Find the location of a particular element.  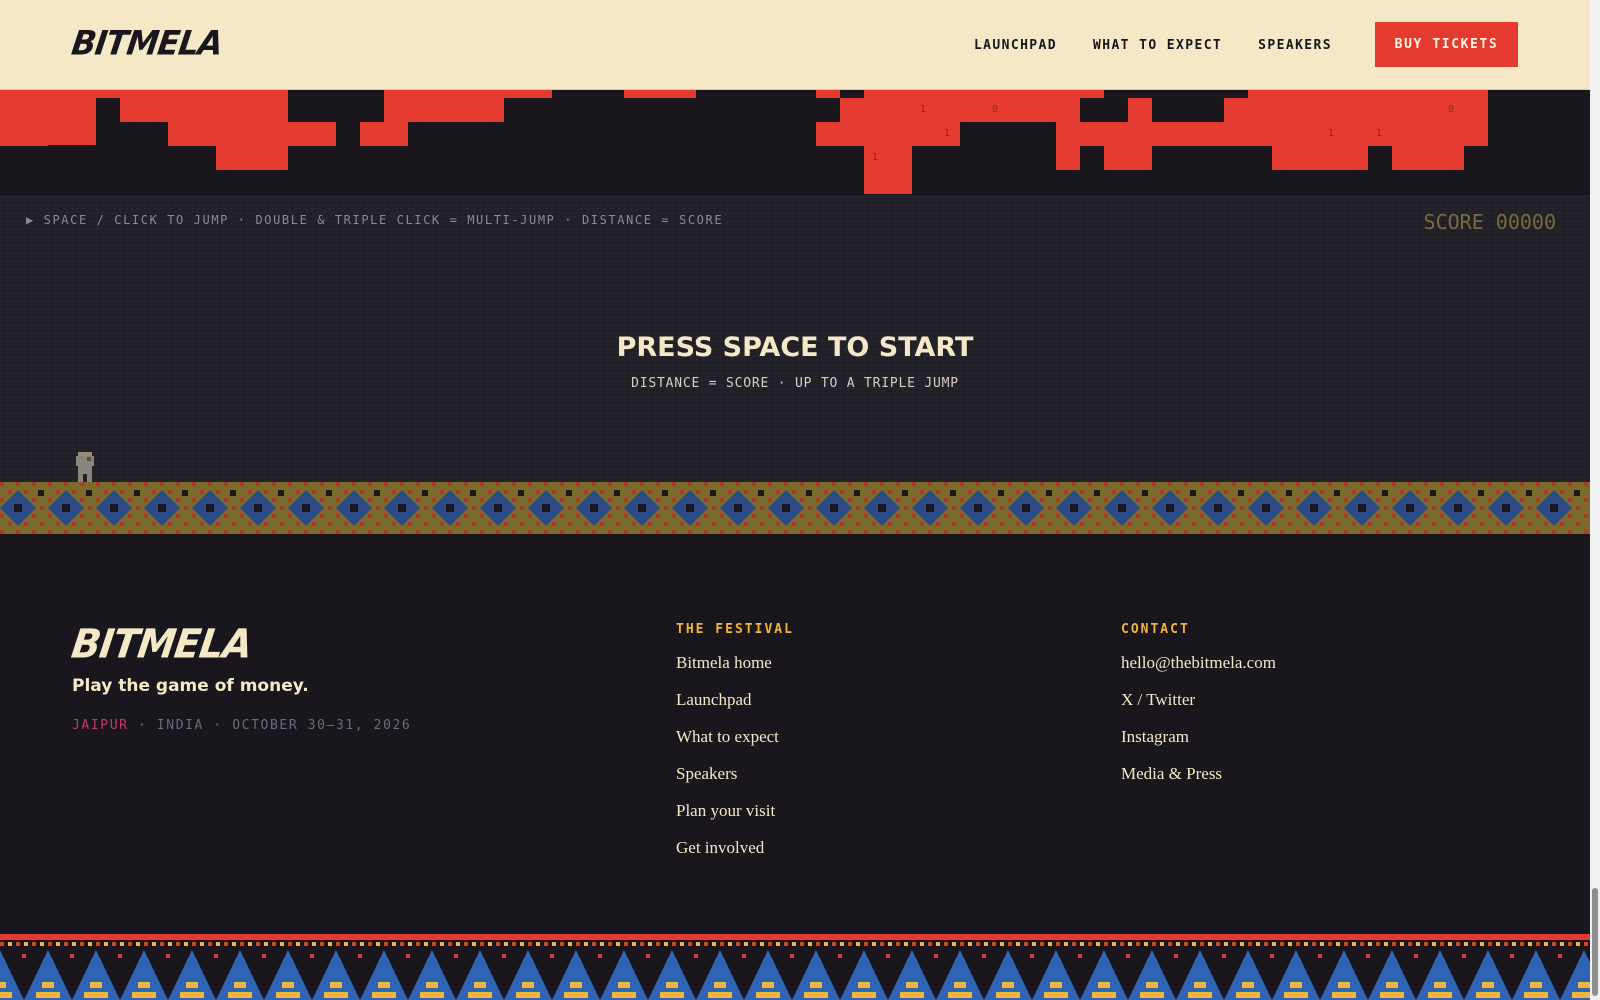

start-subtitle: DISTANCE = SCORE · UP TO A TRIPLE JUMP is located at coordinates (795, 383).